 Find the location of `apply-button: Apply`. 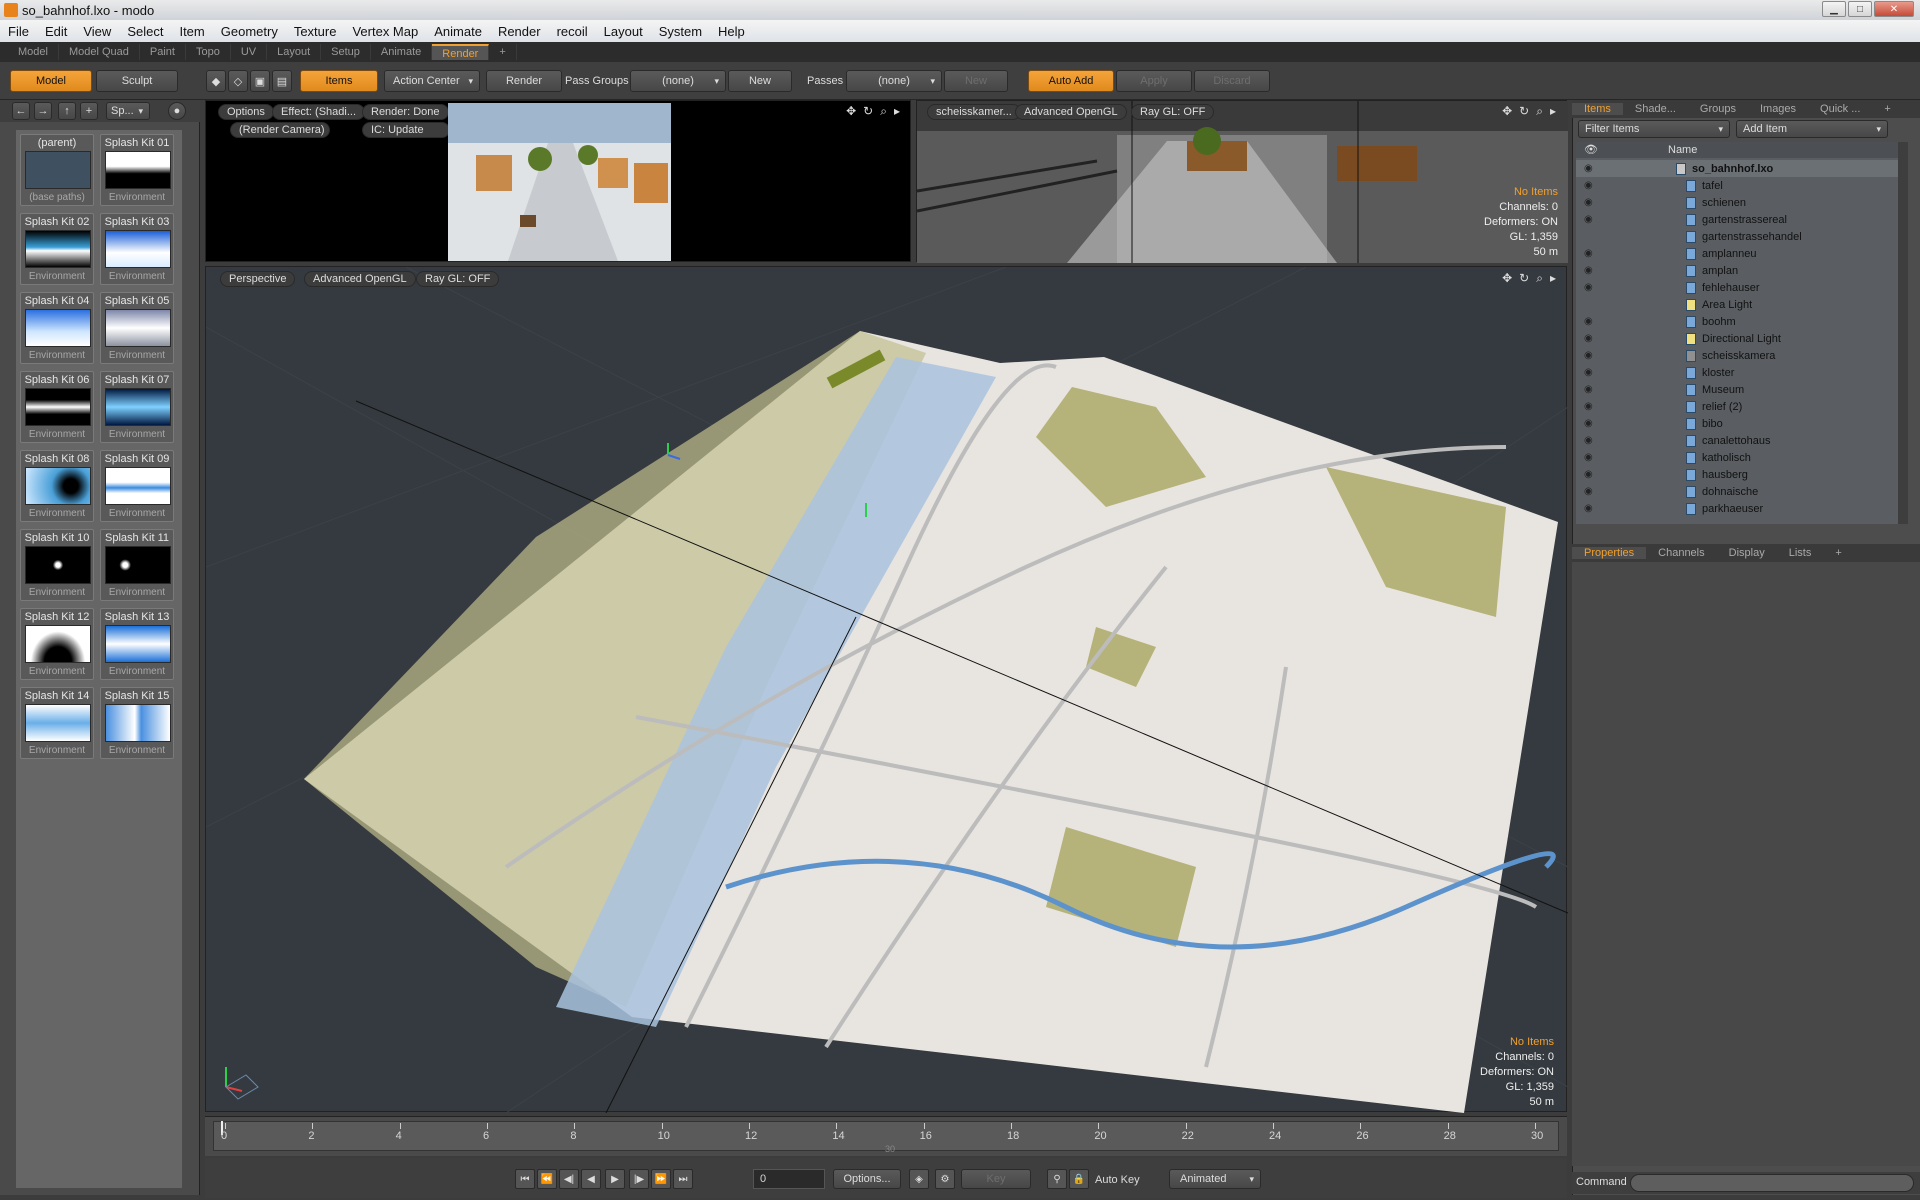

apply-button: Apply is located at coordinates (1154, 81).